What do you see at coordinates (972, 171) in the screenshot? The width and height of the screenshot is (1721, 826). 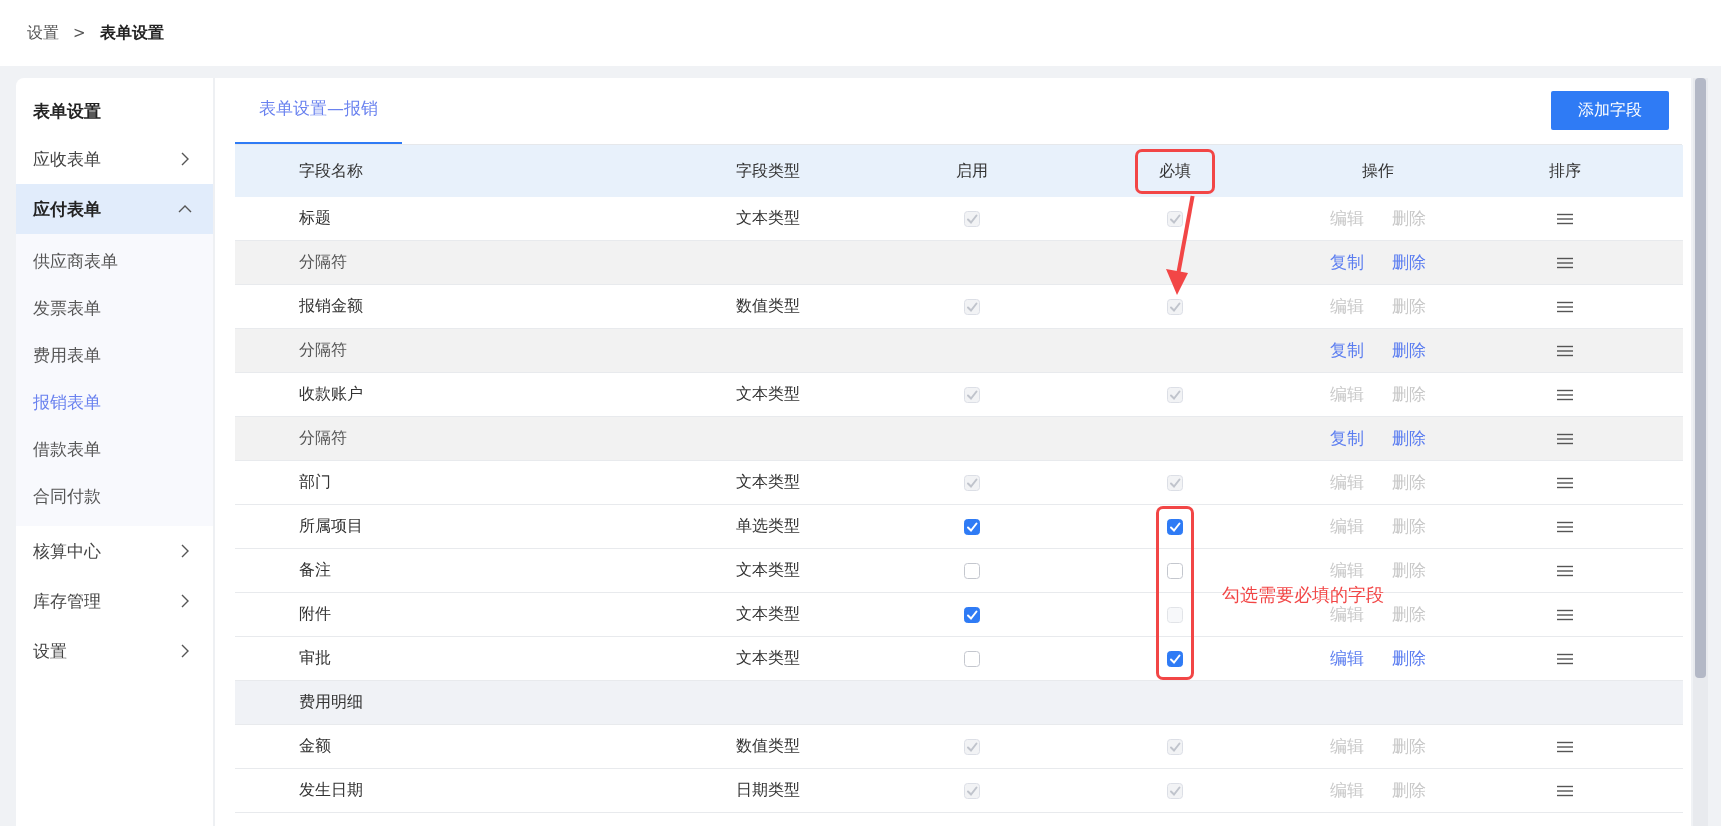 I see `column-header: 启用` at bounding box center [972, 171].